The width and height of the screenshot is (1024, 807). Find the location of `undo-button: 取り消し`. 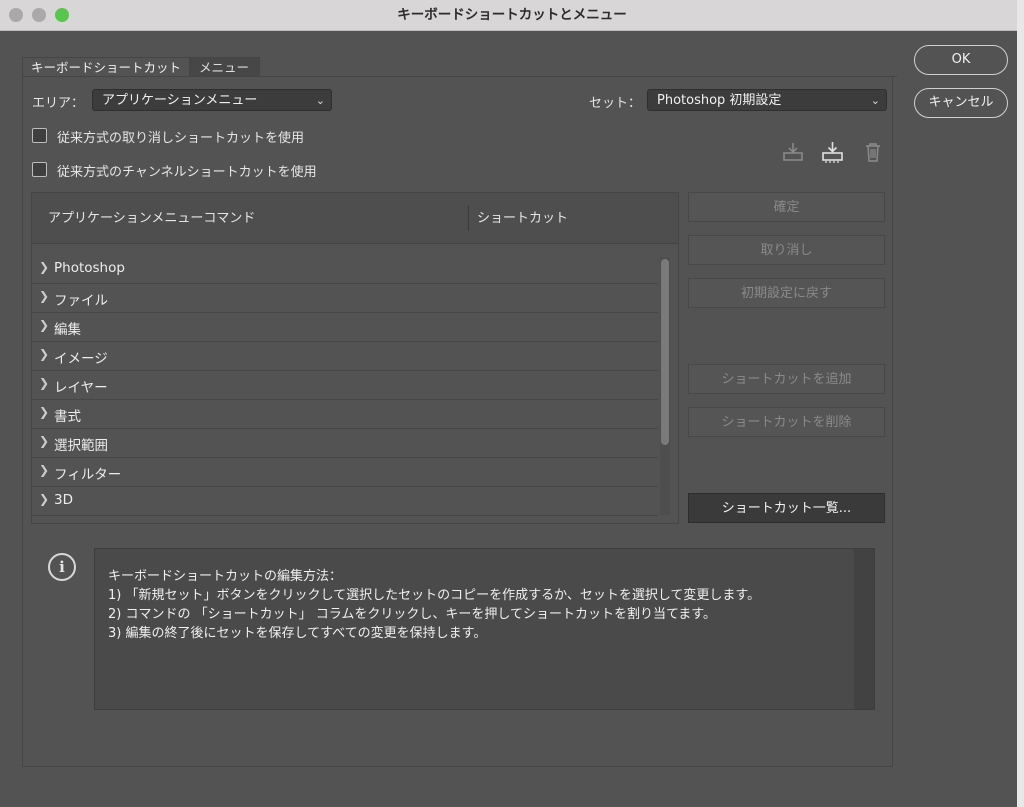

undo-button: 取り消し is located at coordinates (786, 250).